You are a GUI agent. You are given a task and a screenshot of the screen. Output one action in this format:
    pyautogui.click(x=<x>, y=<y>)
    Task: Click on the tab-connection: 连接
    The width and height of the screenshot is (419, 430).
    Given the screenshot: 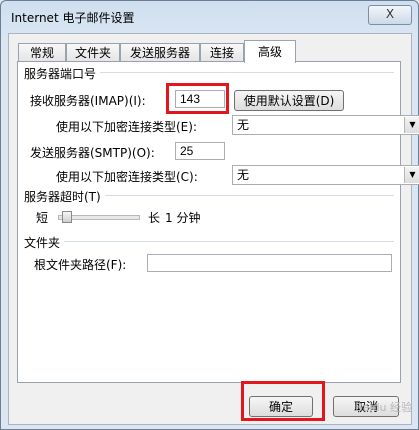 What is the action you would take?
    pyautogui.click(x=222, y=52)
    